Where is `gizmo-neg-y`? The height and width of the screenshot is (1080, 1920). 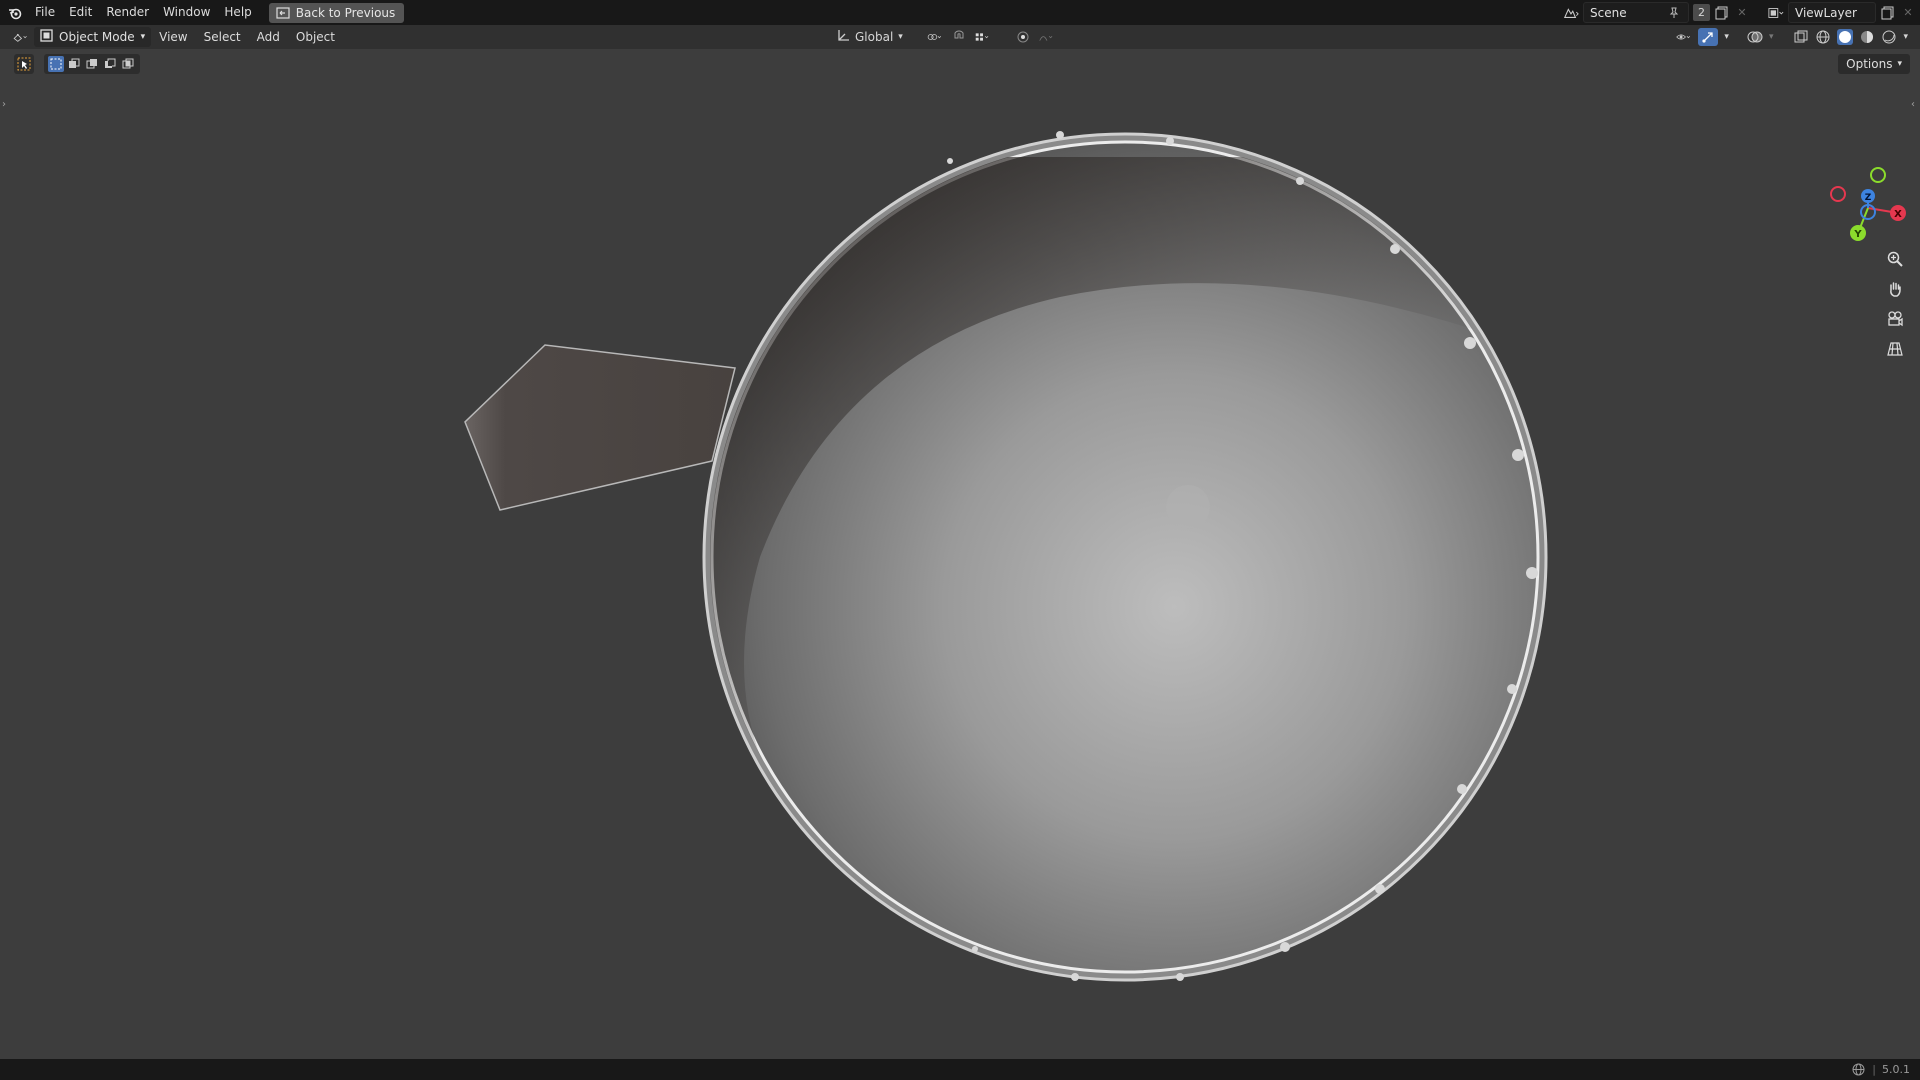
gizmo-neg-y is located at coordinates (1878, 175).